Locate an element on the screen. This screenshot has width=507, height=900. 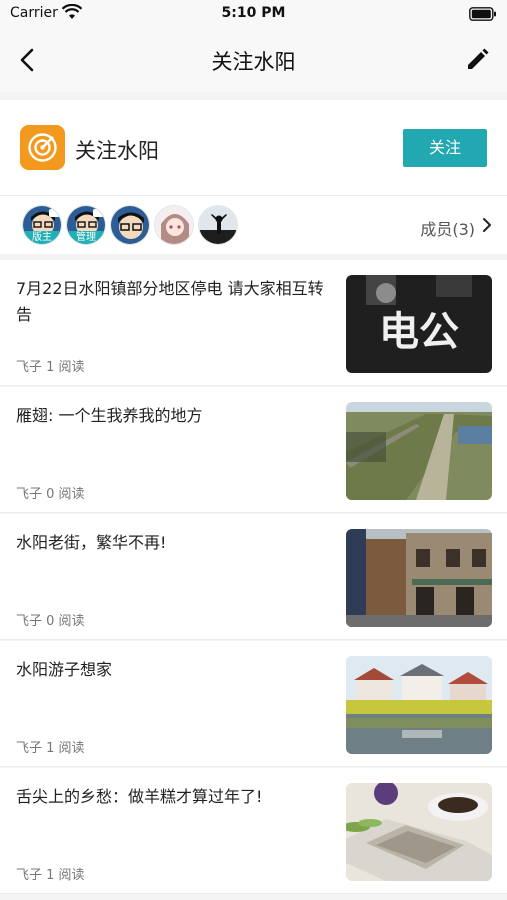
thumbnail-text: 电公 is located at coordinates (419, 332).